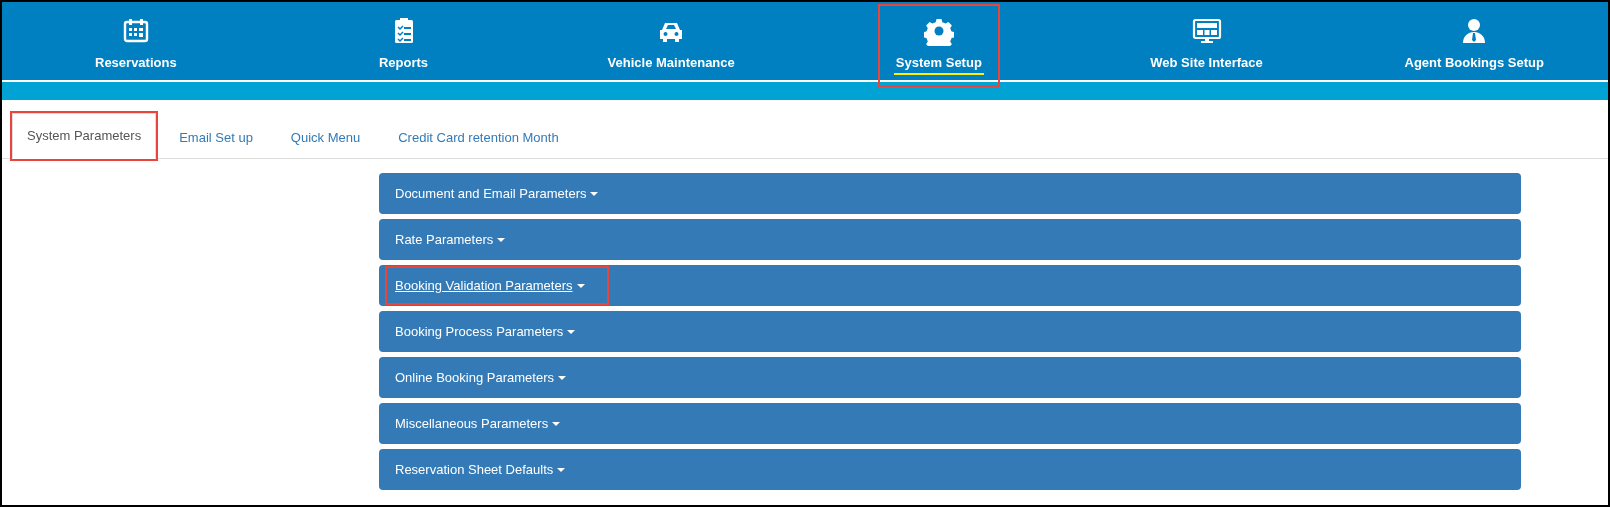 The height and width of the screenshot is (507, 1610). Describe the element at coordinates (950, 193) in the screenshot. I see `panel-header: Document and Email Parameters` at that location.